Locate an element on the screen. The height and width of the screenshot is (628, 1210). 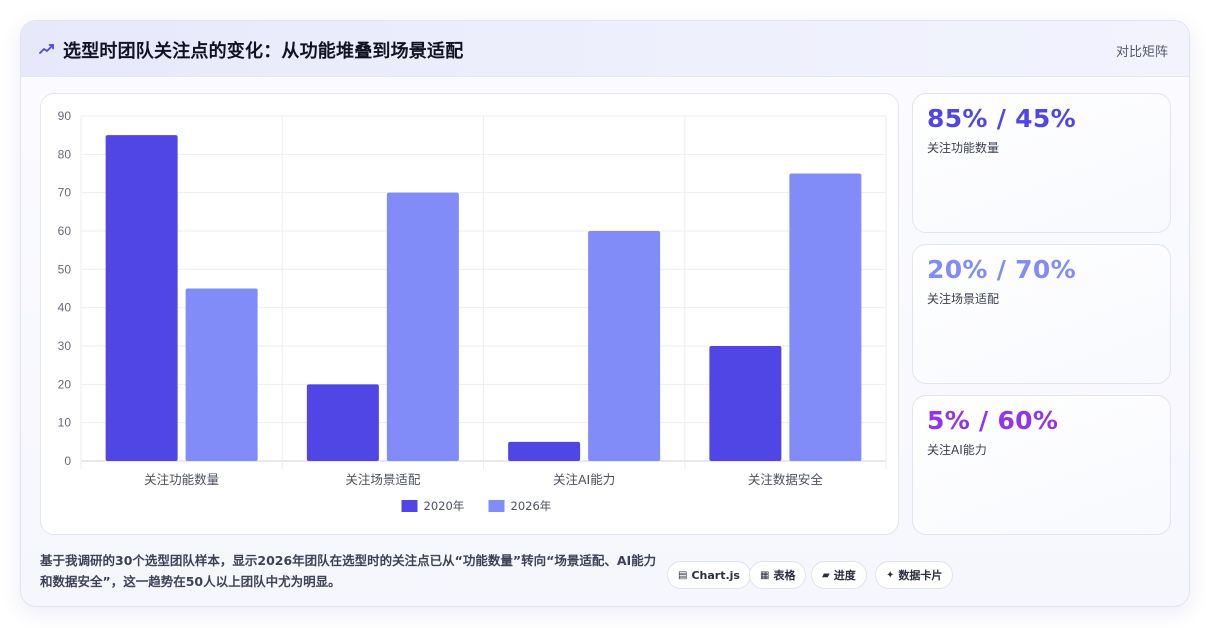
chart-icon: ▤ is located at coordinates (683, 575).